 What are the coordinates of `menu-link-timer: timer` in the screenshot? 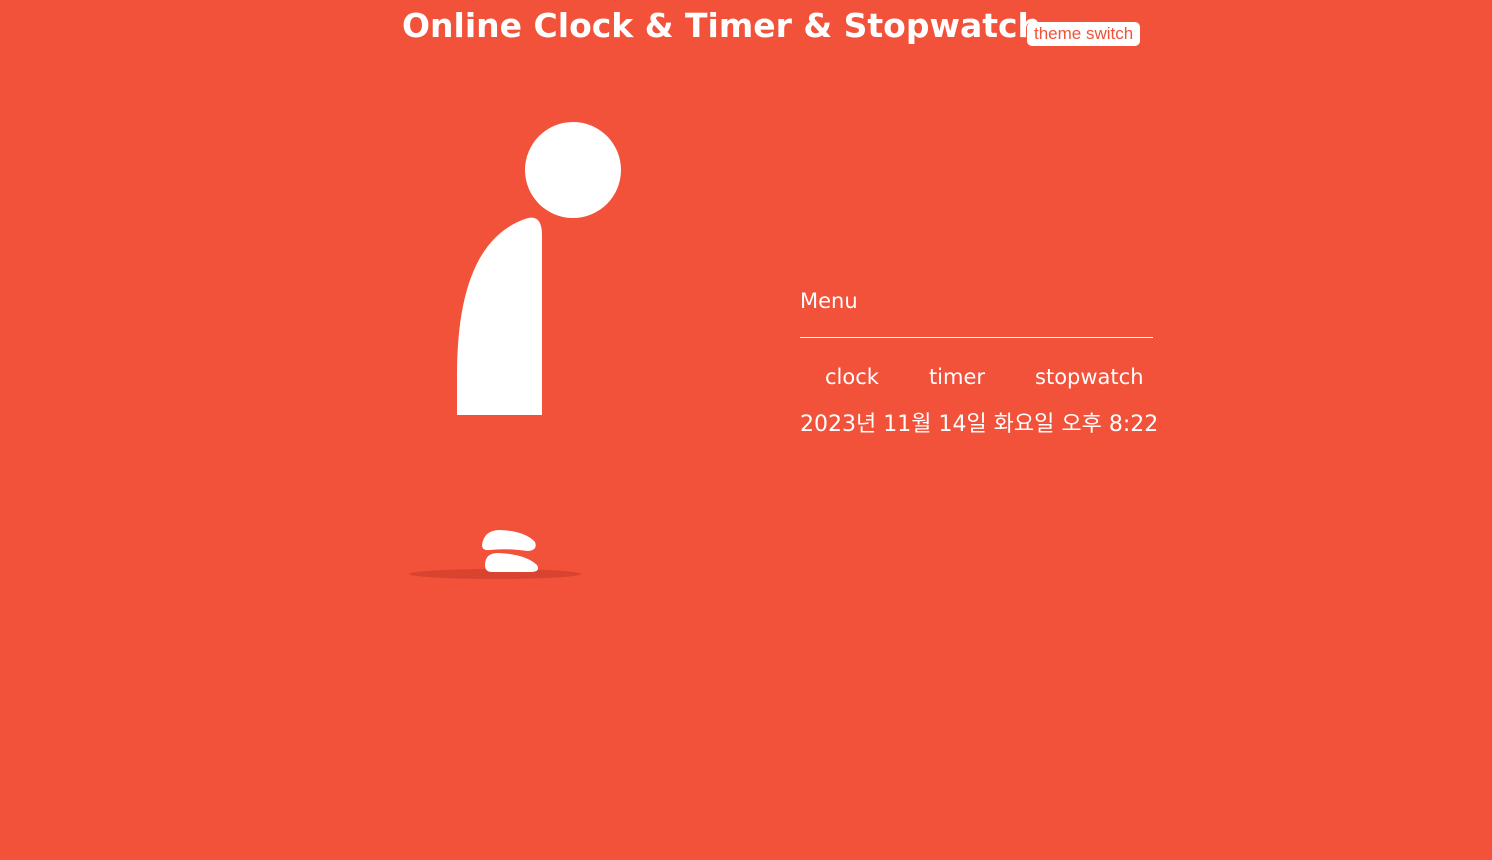 It's located at (957, 377).